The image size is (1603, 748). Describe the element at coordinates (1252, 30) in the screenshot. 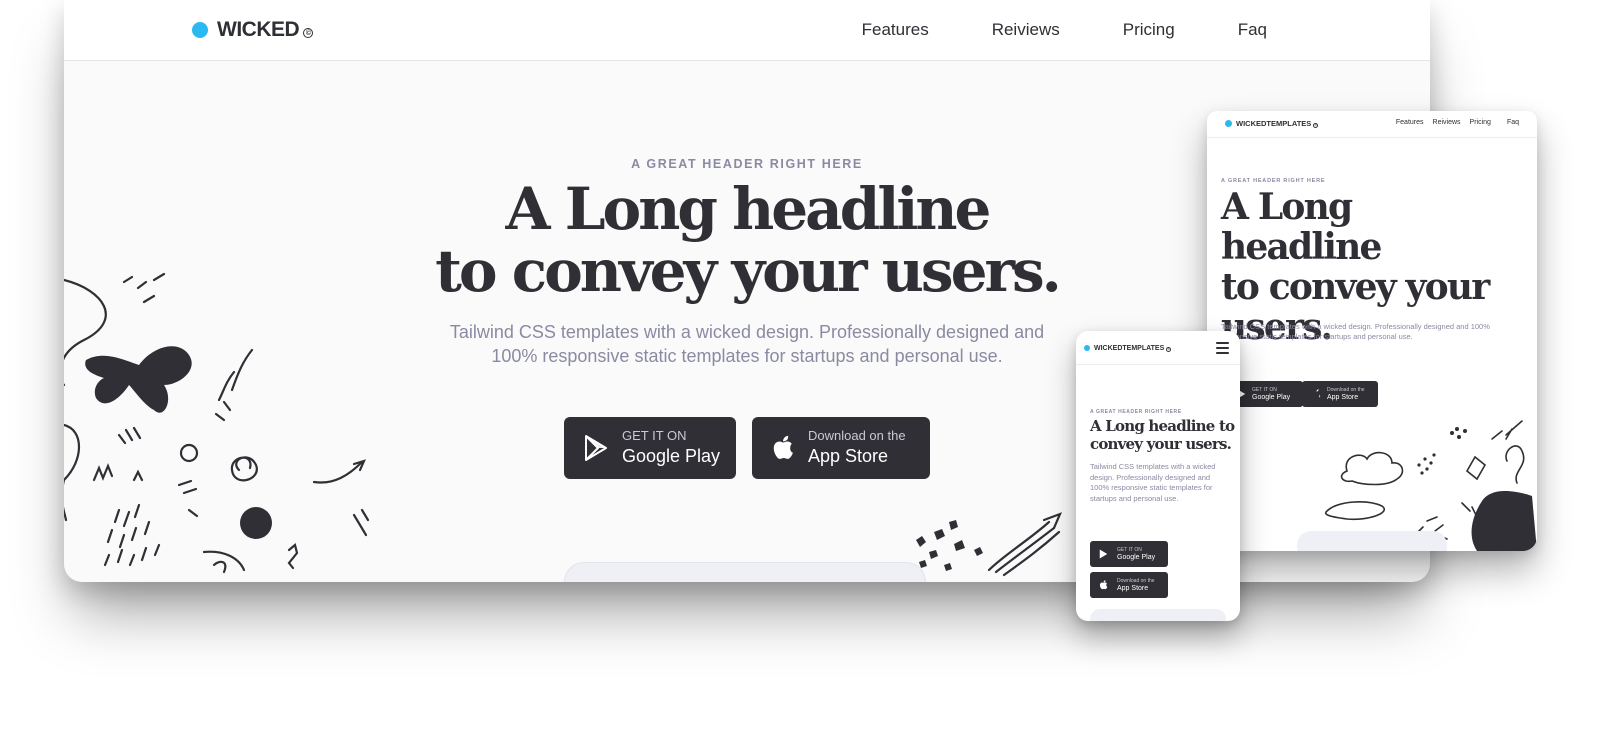

I see `nav-link-faq: Faq` at that location.